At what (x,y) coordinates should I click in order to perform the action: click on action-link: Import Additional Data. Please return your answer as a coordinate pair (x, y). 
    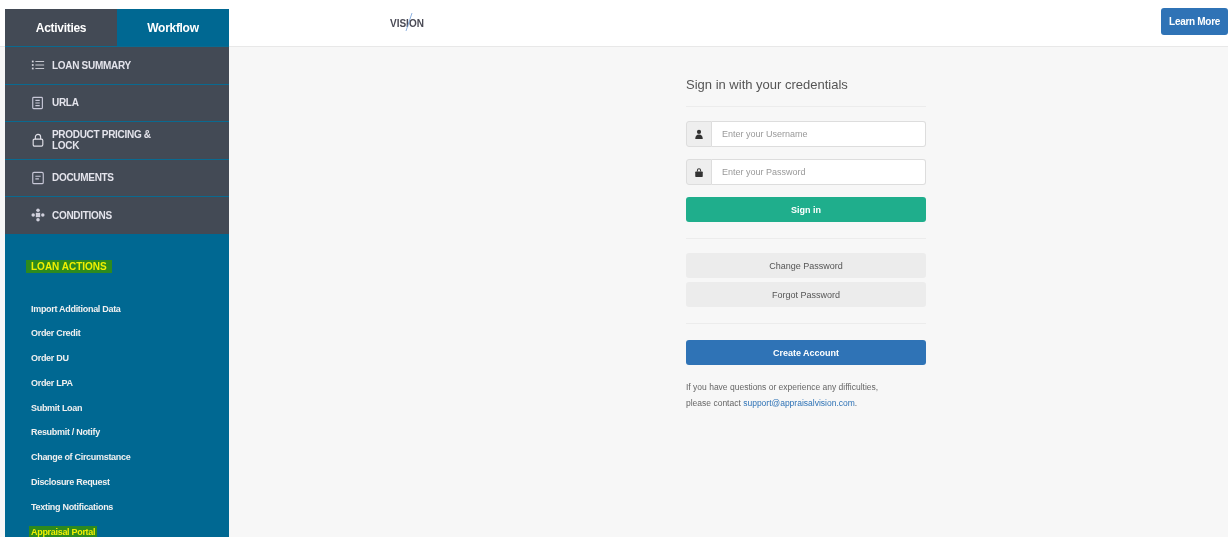
    Looking at the image, I should click on (76, 308).